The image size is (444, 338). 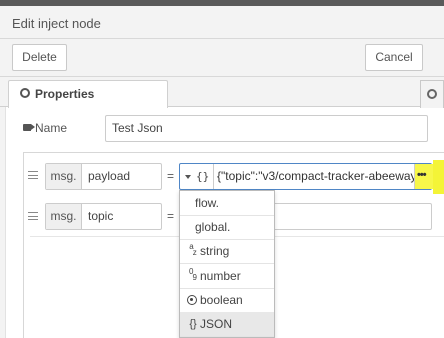 What do you see at coordinates (266, 128) in the screenshot?
I see `name-input: Test Json` at bounding box center [266, 128].